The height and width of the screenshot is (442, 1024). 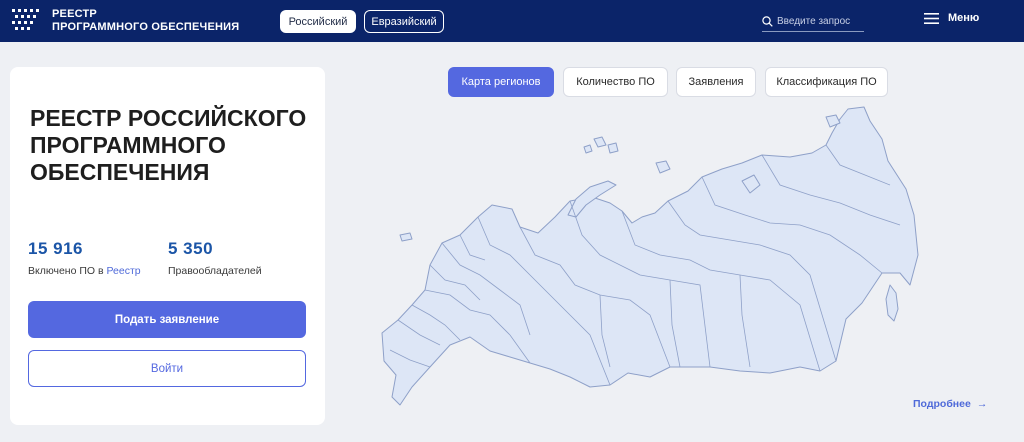 I want to click on stat-rightholders-count: 5 350, so click(x=191, y=248).